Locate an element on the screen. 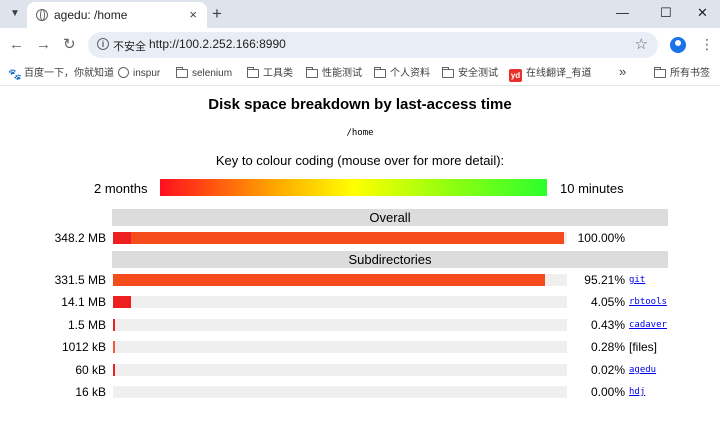 The image size is (720, 433). maximize-button: ☐ is located at coordinates (666, 13).